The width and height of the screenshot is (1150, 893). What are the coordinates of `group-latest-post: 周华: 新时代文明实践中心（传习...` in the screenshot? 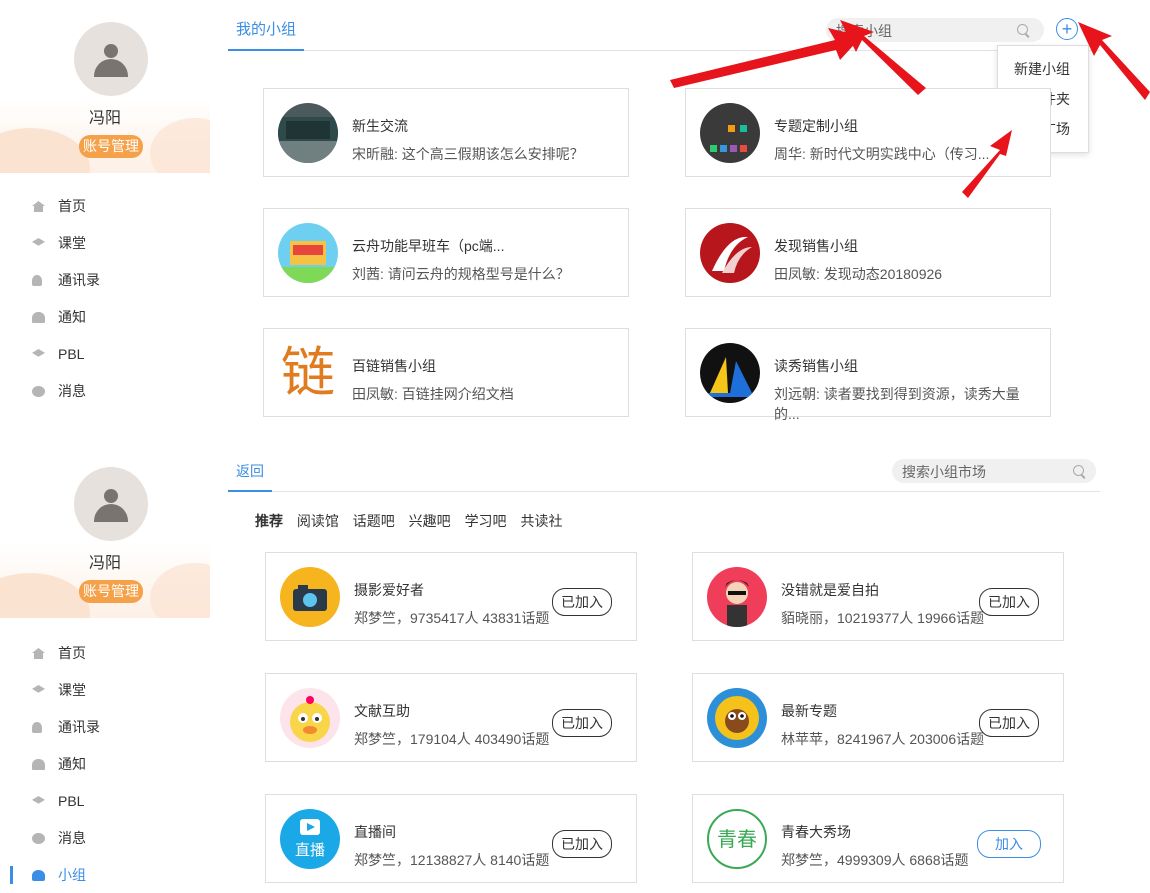 It's located at (882, 154).